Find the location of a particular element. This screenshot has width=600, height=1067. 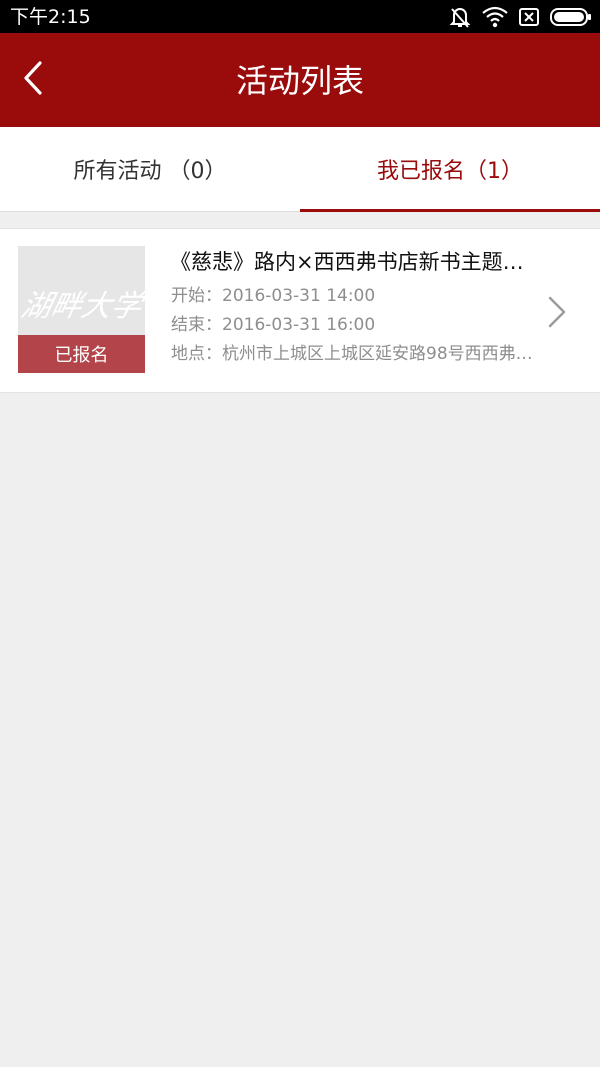

status-icons is located at coordinates (520, 17).